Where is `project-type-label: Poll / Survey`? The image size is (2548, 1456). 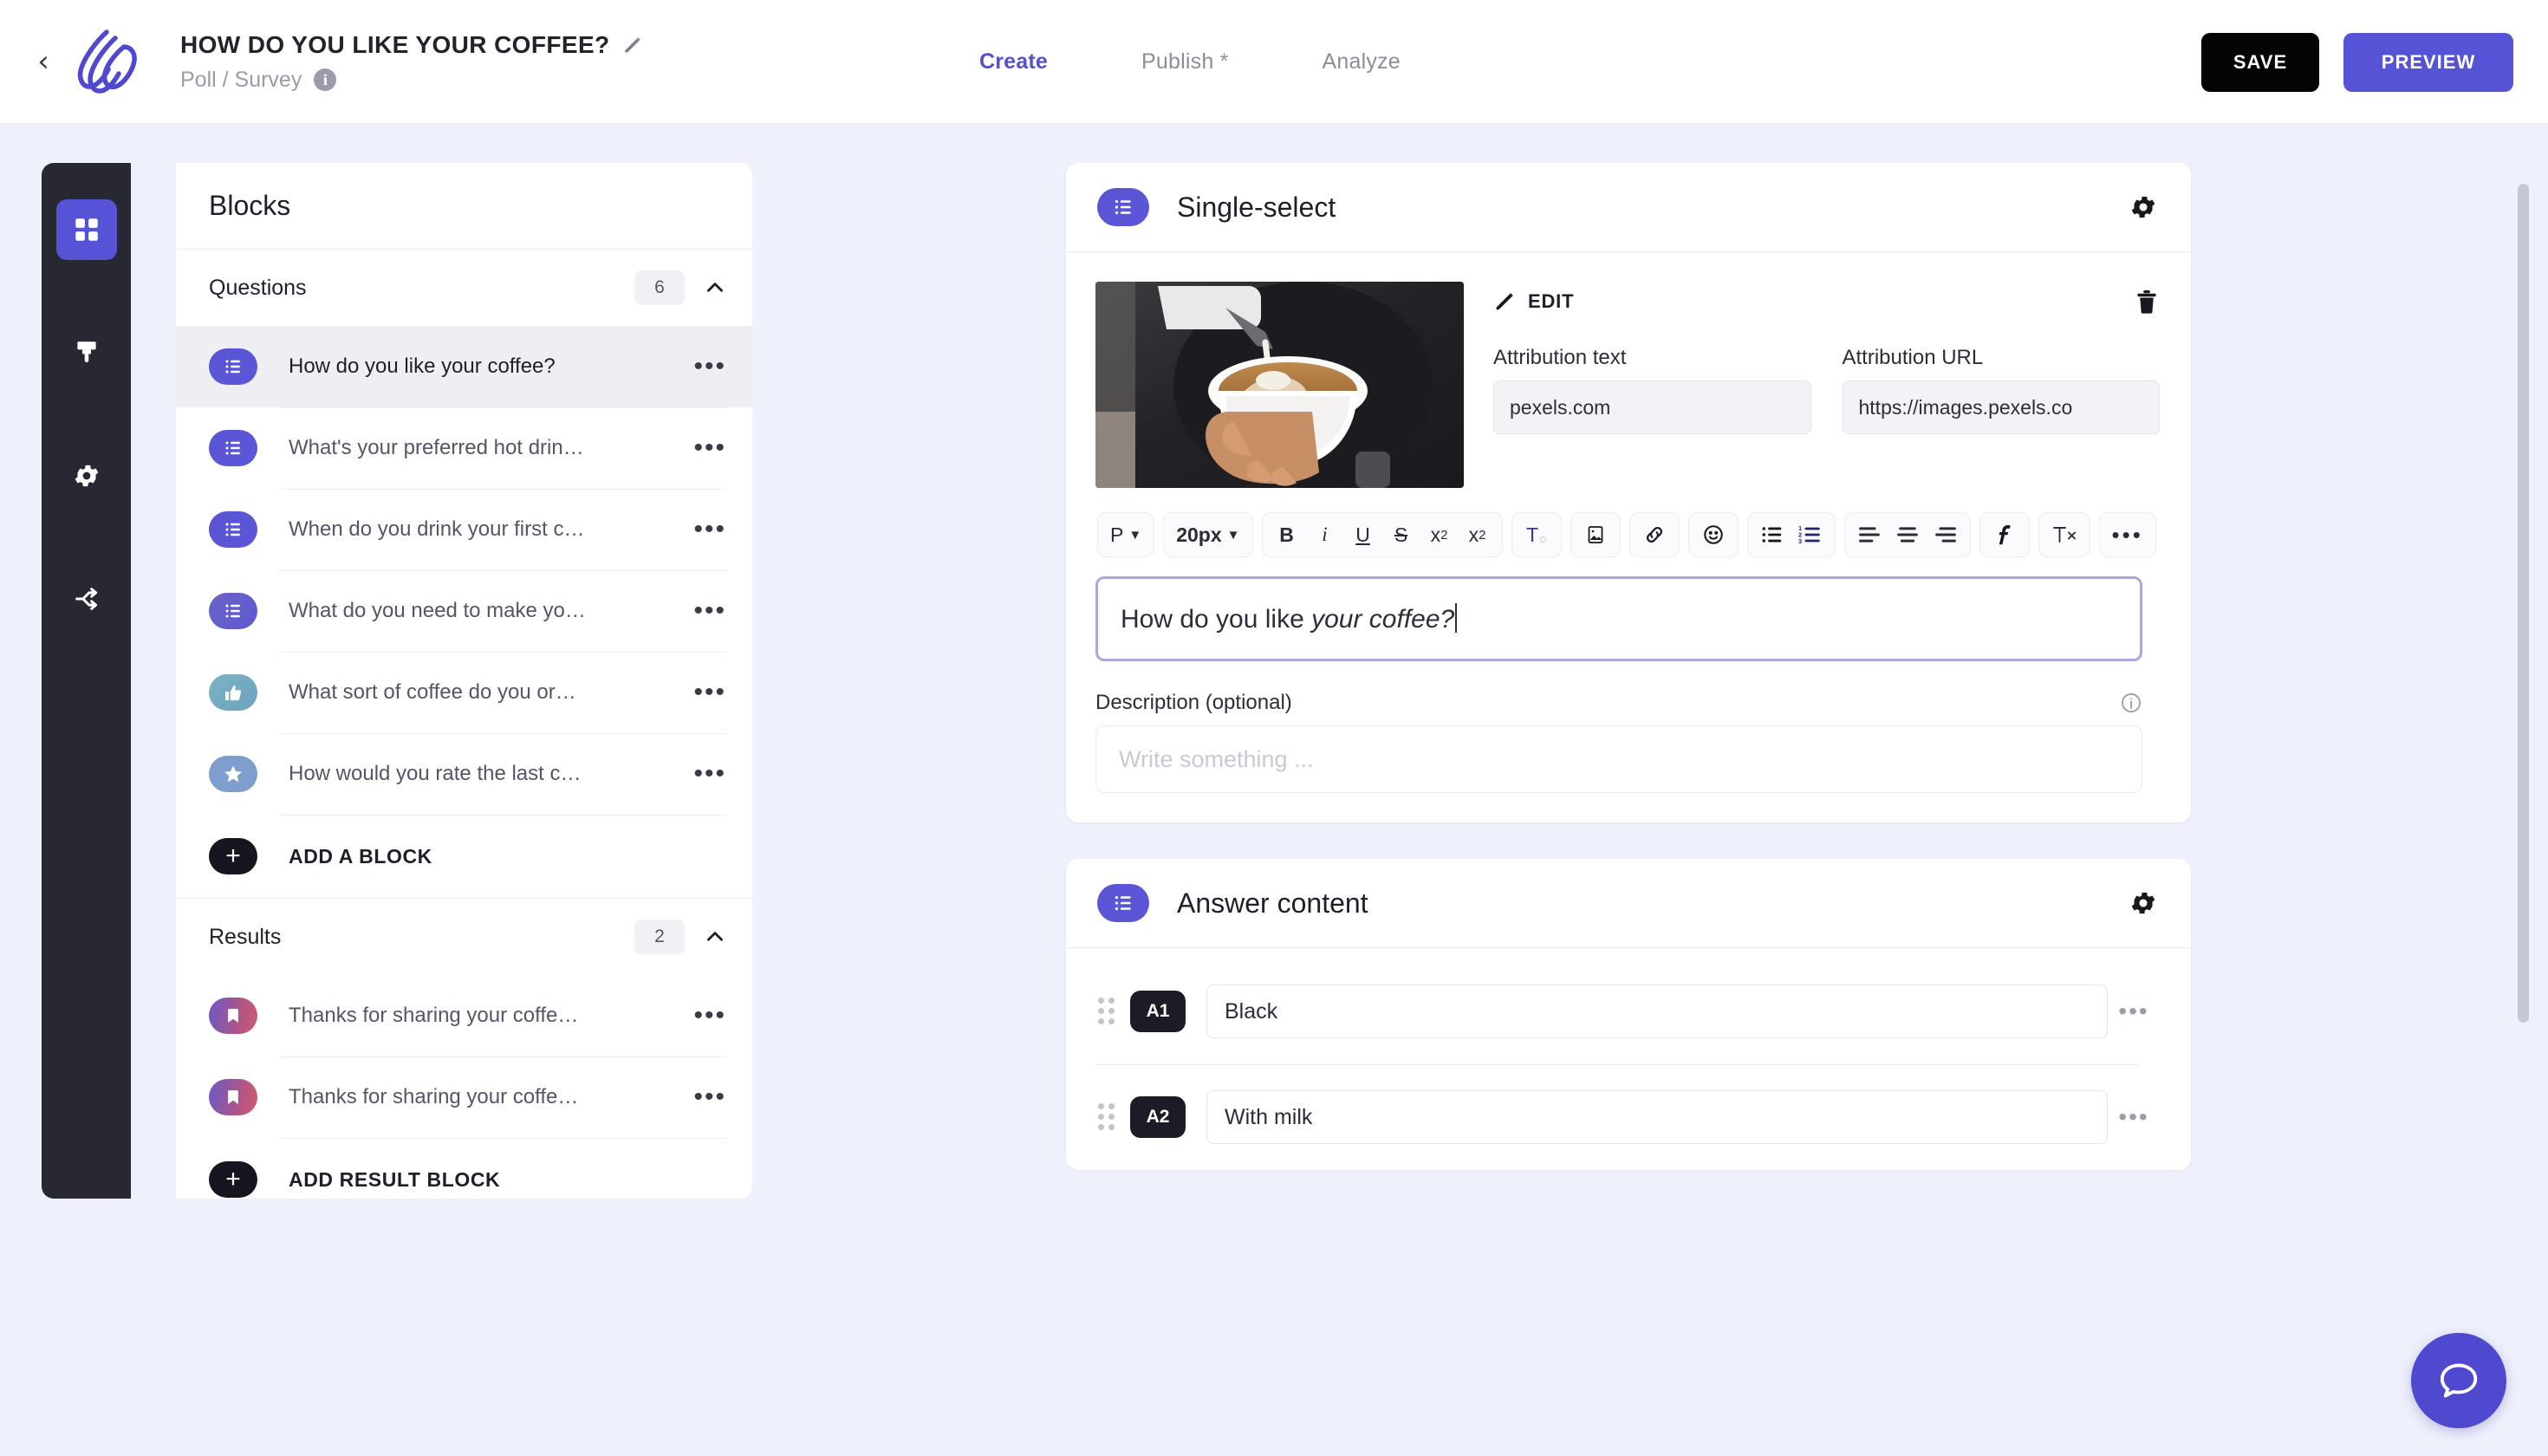 project-type-label: Poll / Survey is located at coordinates (241, 79).